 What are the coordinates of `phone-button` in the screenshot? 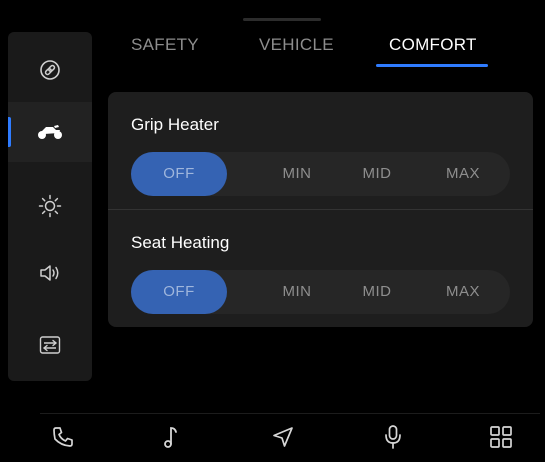 It's located at (63, 439).